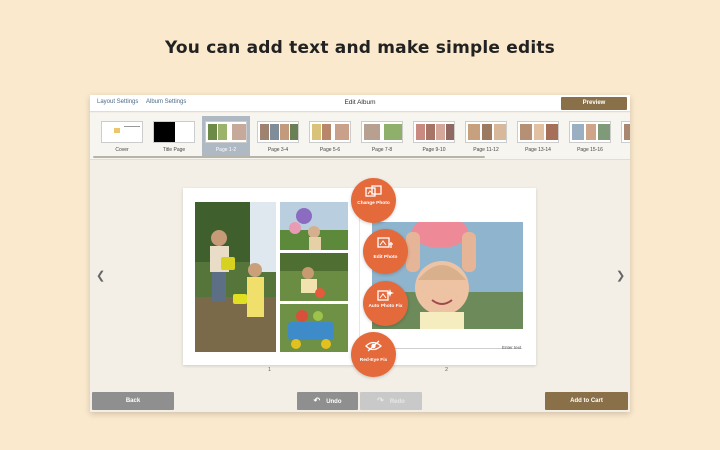 The height and width of the screenshot is (450, 720). Describe the element at coordinates (486, 150) in the screenshot. I see `thumbnail-label: Page 11-12` at that location.